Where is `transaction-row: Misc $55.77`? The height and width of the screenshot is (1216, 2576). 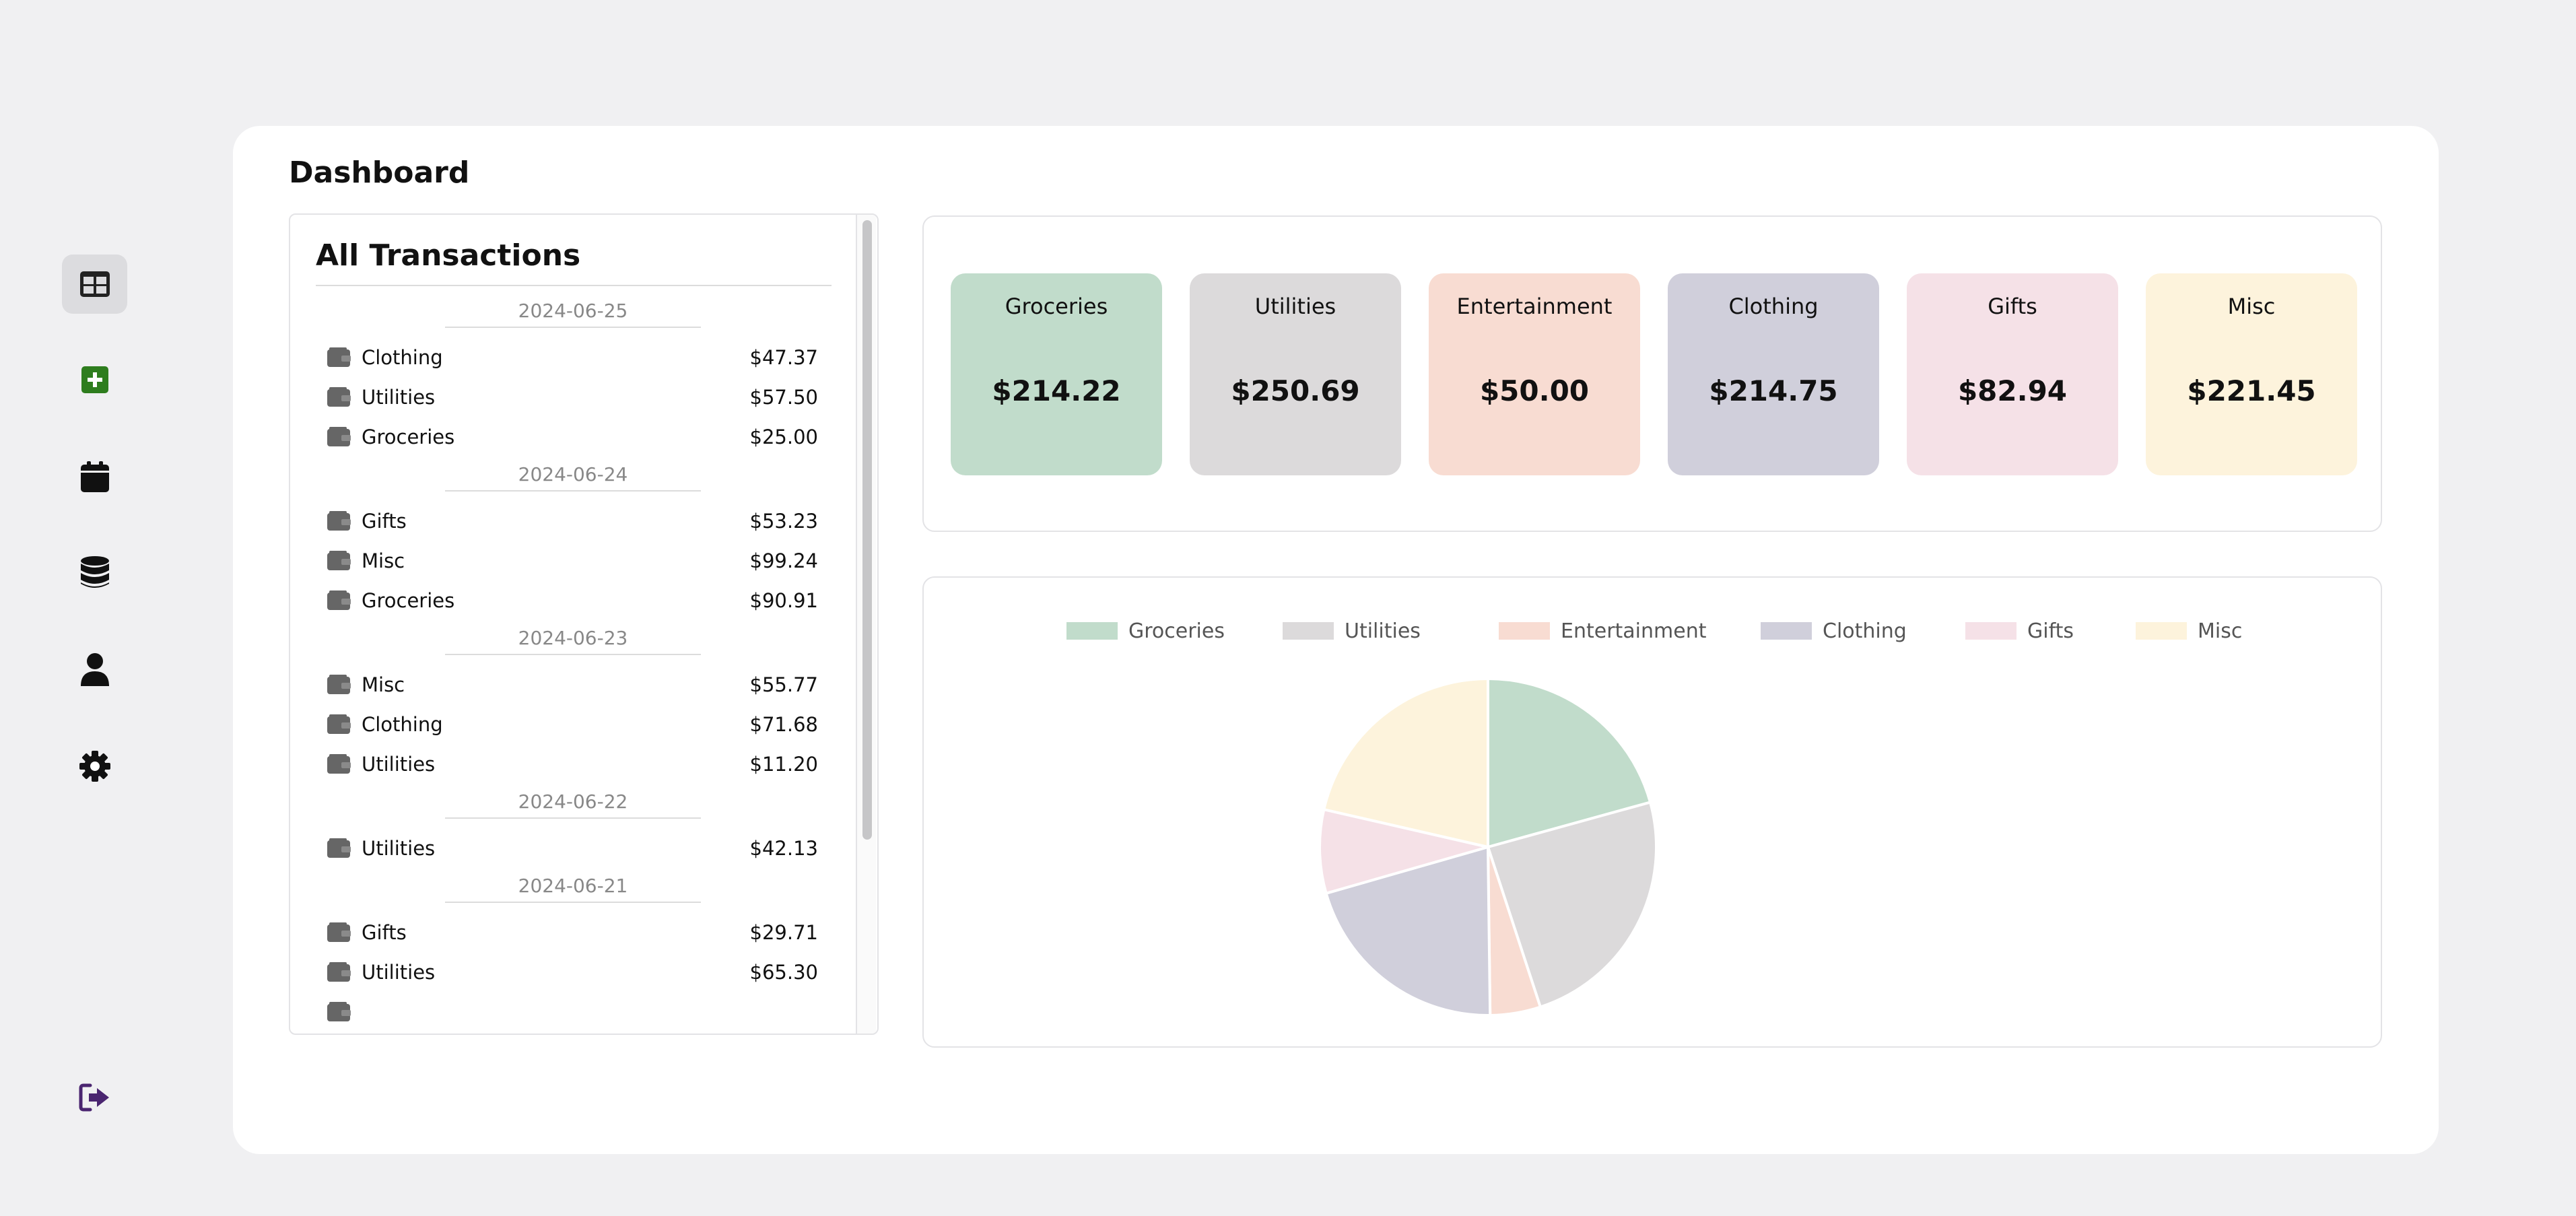
transaction-row: Misc $55.77 is located at coordinates (569, 684).